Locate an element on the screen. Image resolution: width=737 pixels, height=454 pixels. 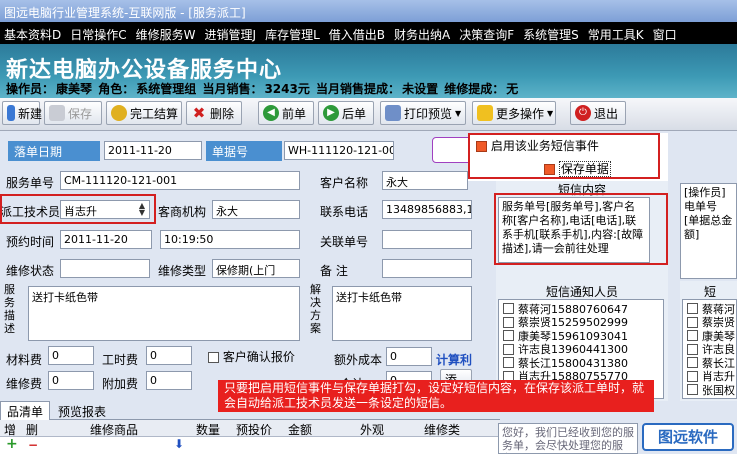
save-label: 保存 is located at coordinates (80, 113).